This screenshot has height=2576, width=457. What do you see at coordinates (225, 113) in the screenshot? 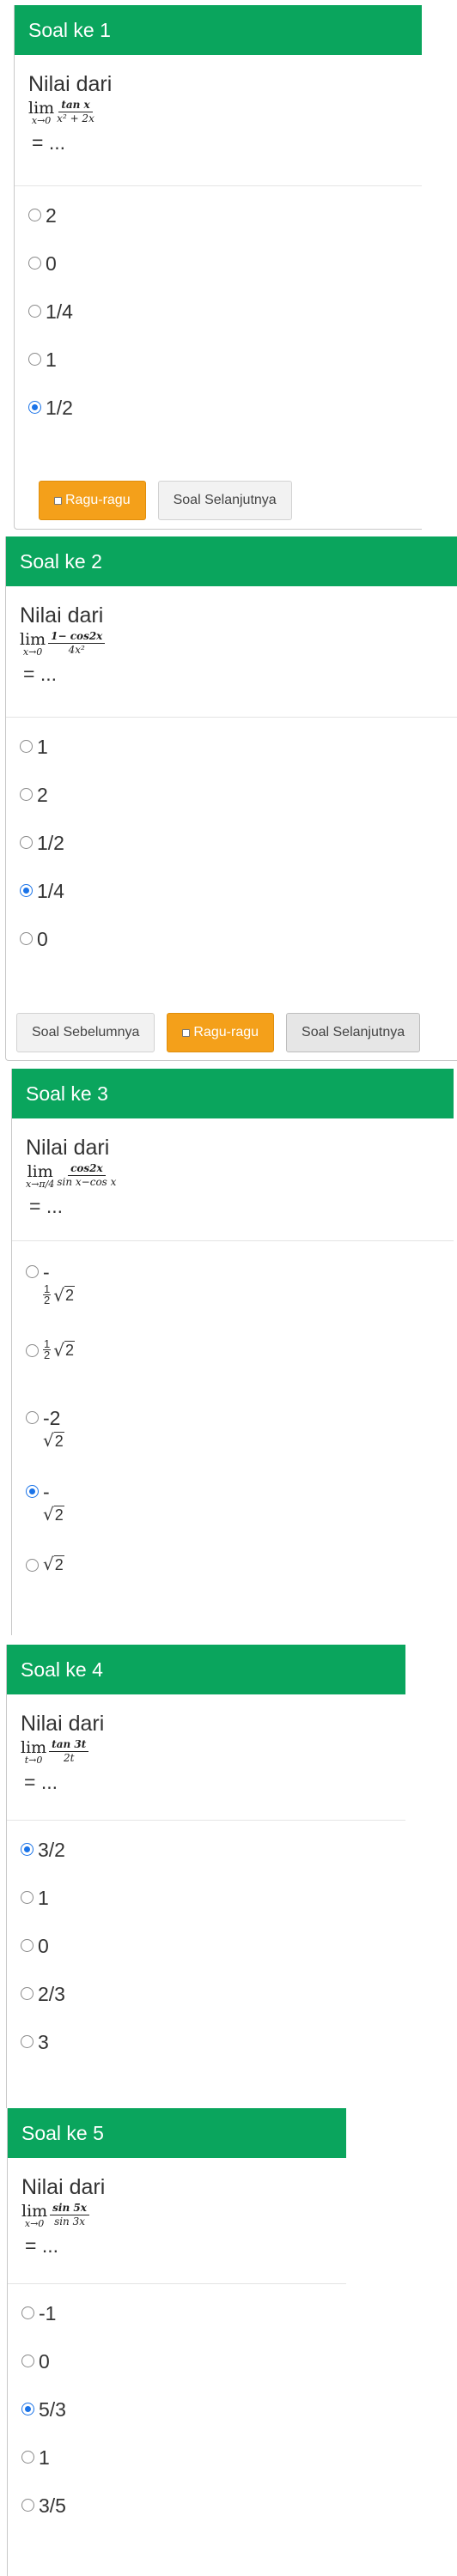
I see `limit-formula: lim x→0 tan x x² + 2x` at bounding box center [225, 113].